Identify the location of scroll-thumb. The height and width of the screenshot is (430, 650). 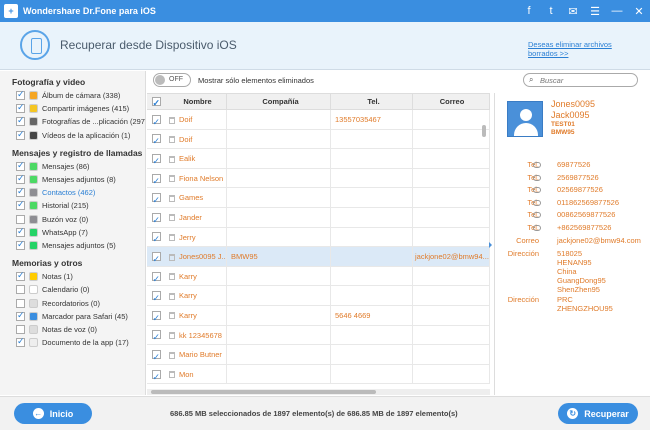
(263, 392).